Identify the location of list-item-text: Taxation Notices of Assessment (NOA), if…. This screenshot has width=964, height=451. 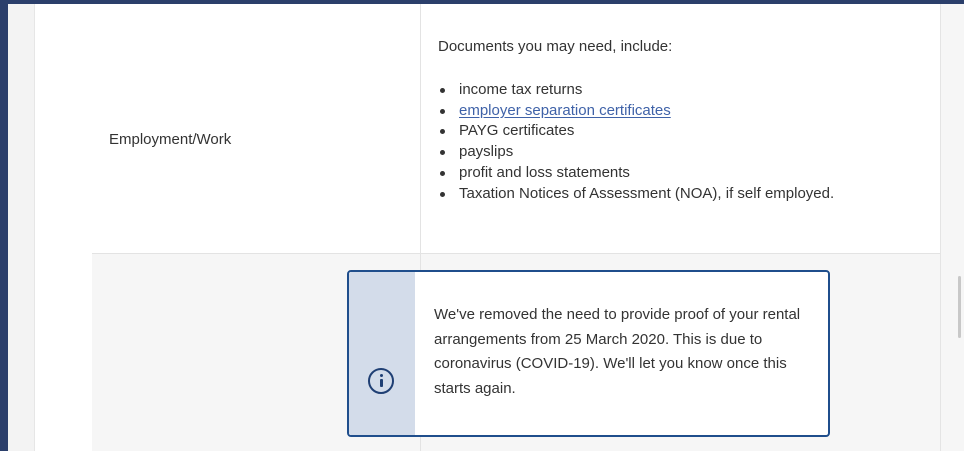
(647, 193).